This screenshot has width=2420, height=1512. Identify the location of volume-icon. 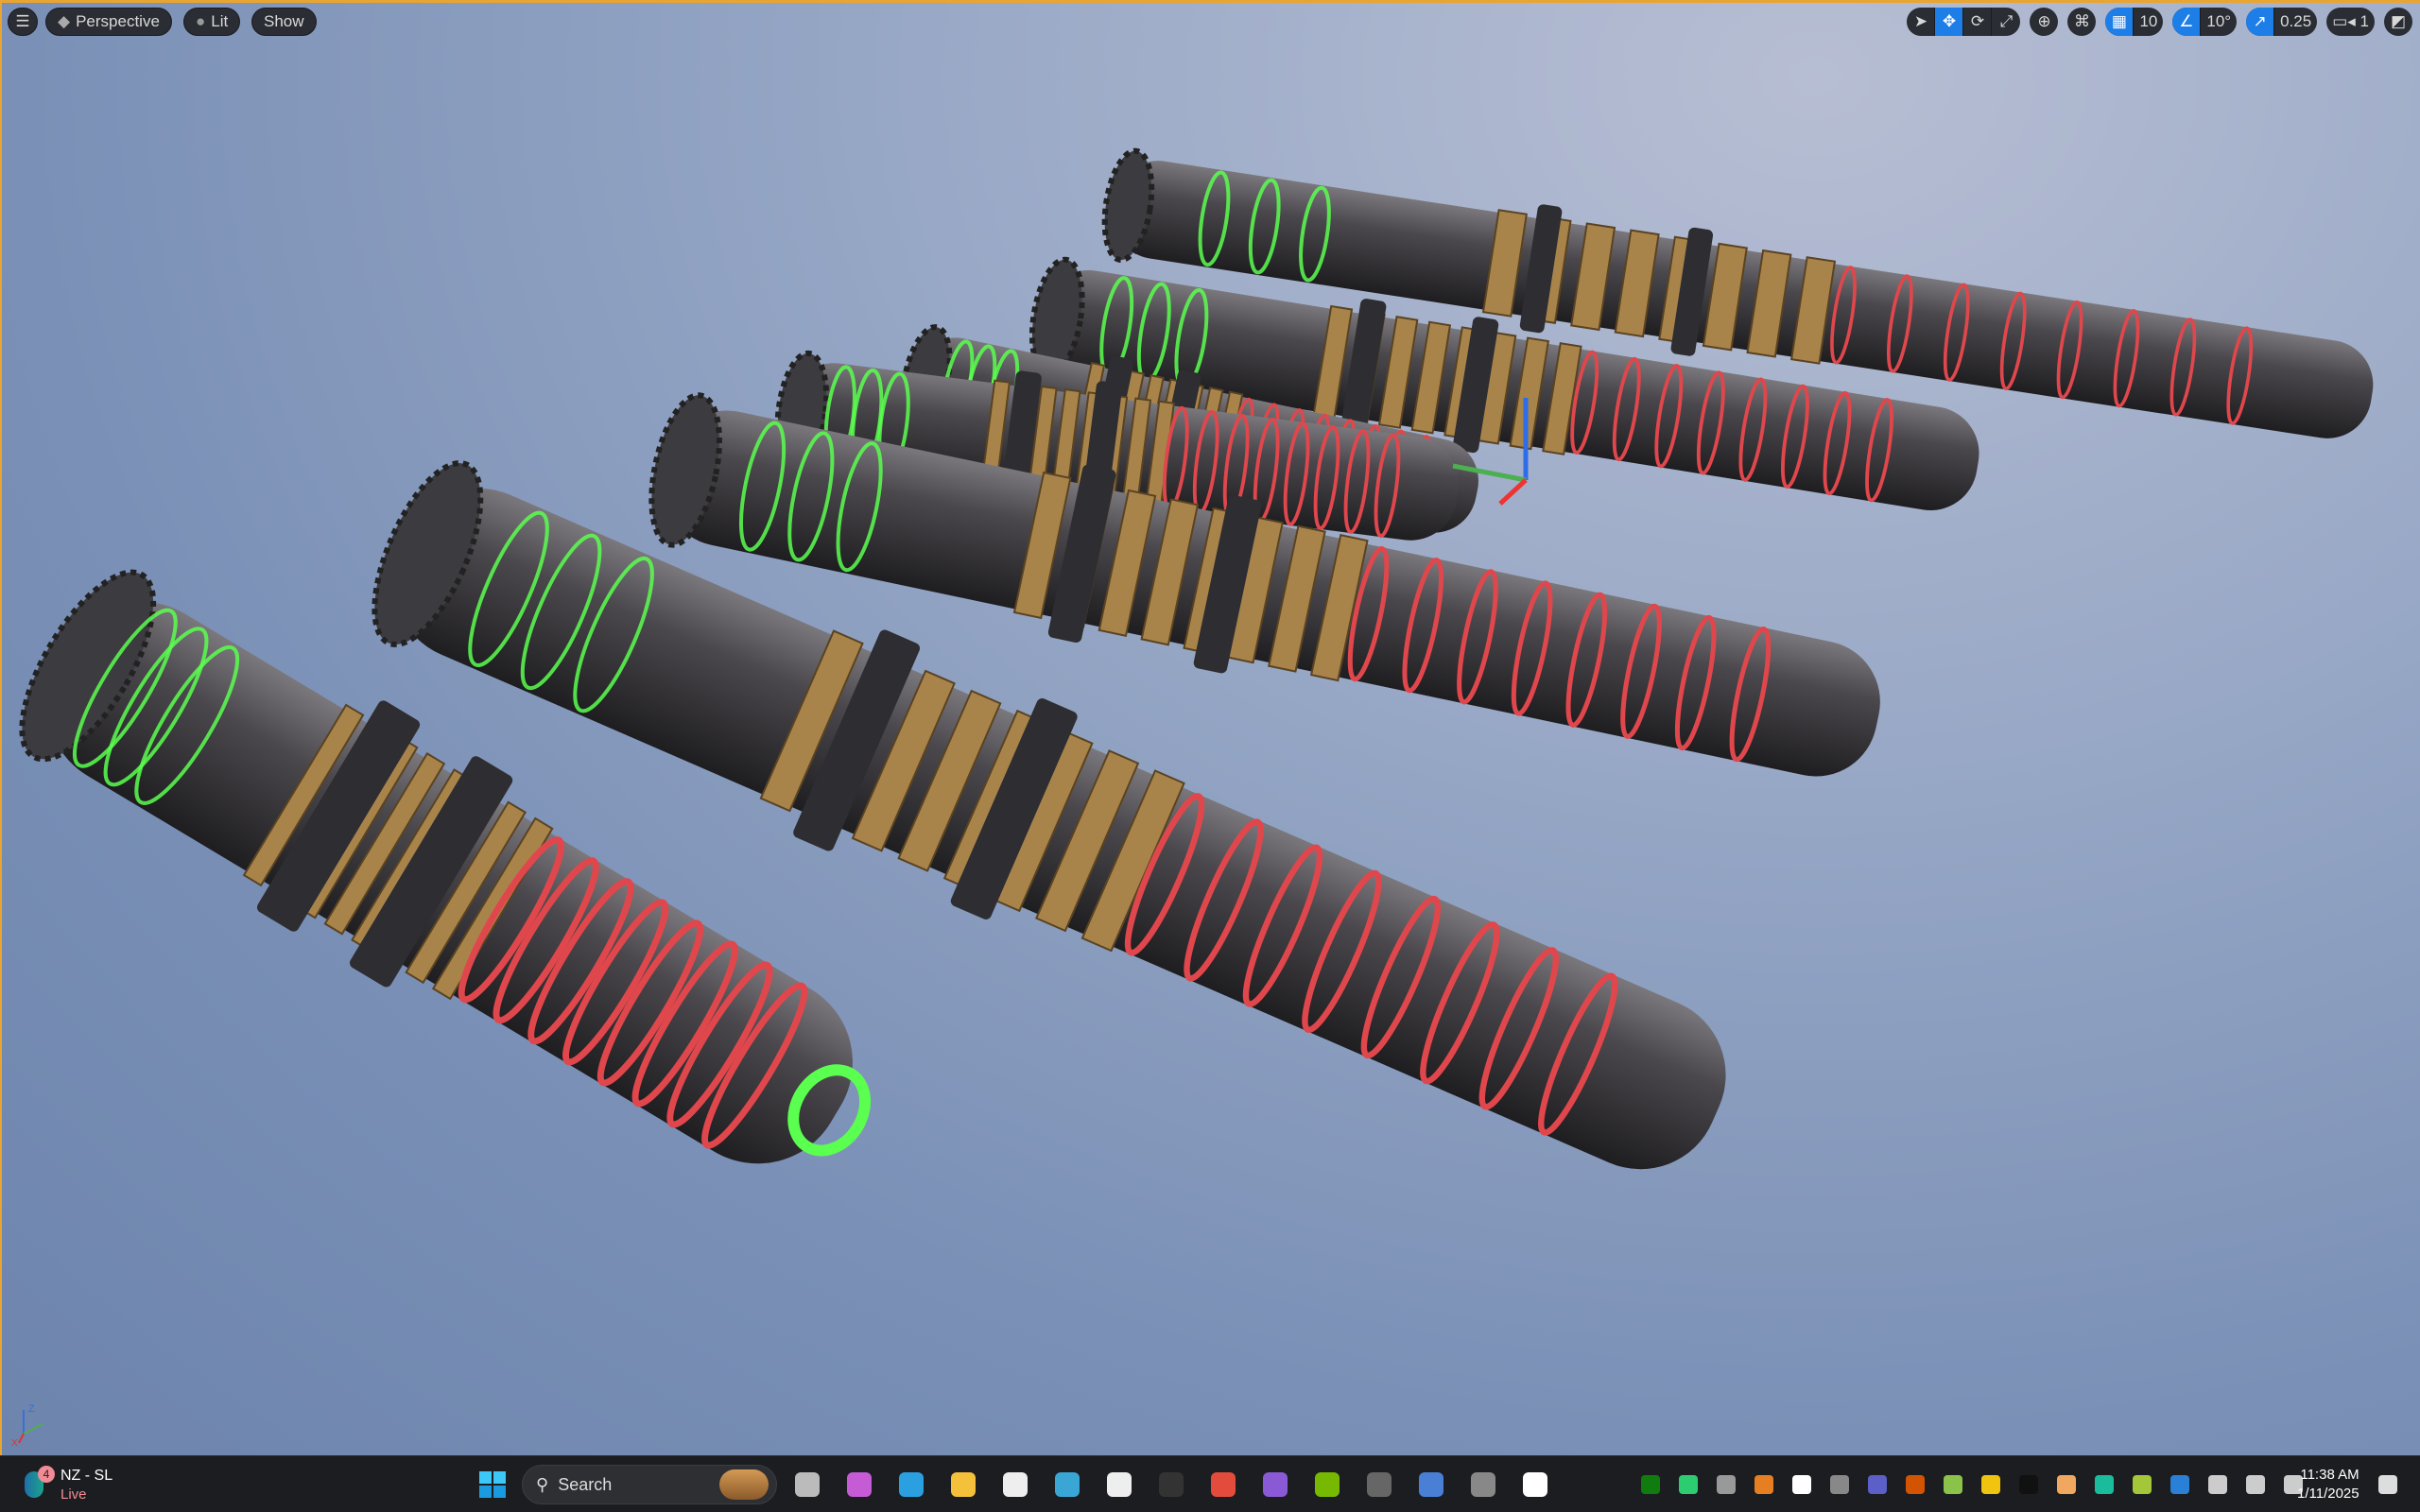
(2255, 1484).